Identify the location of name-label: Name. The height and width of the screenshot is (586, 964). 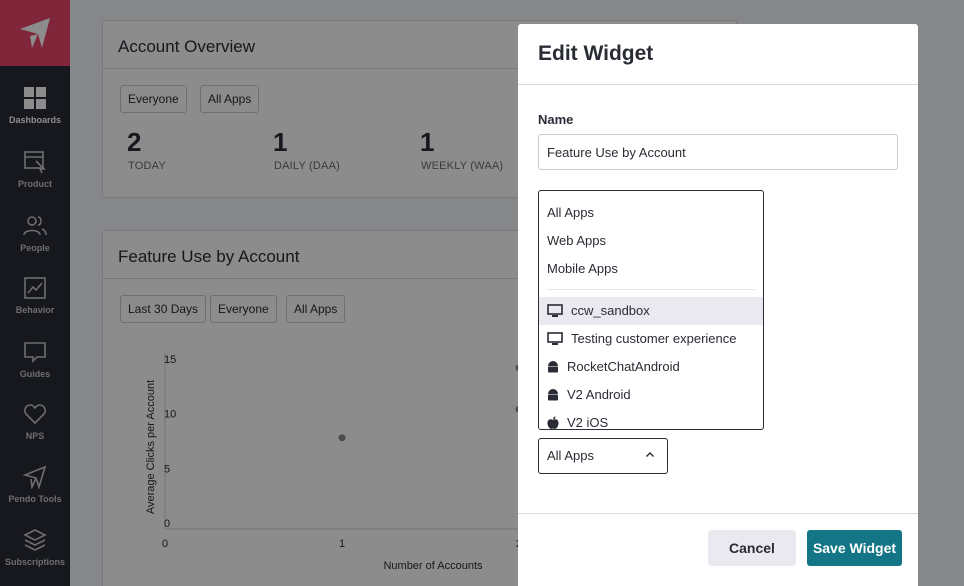
(556, 119).